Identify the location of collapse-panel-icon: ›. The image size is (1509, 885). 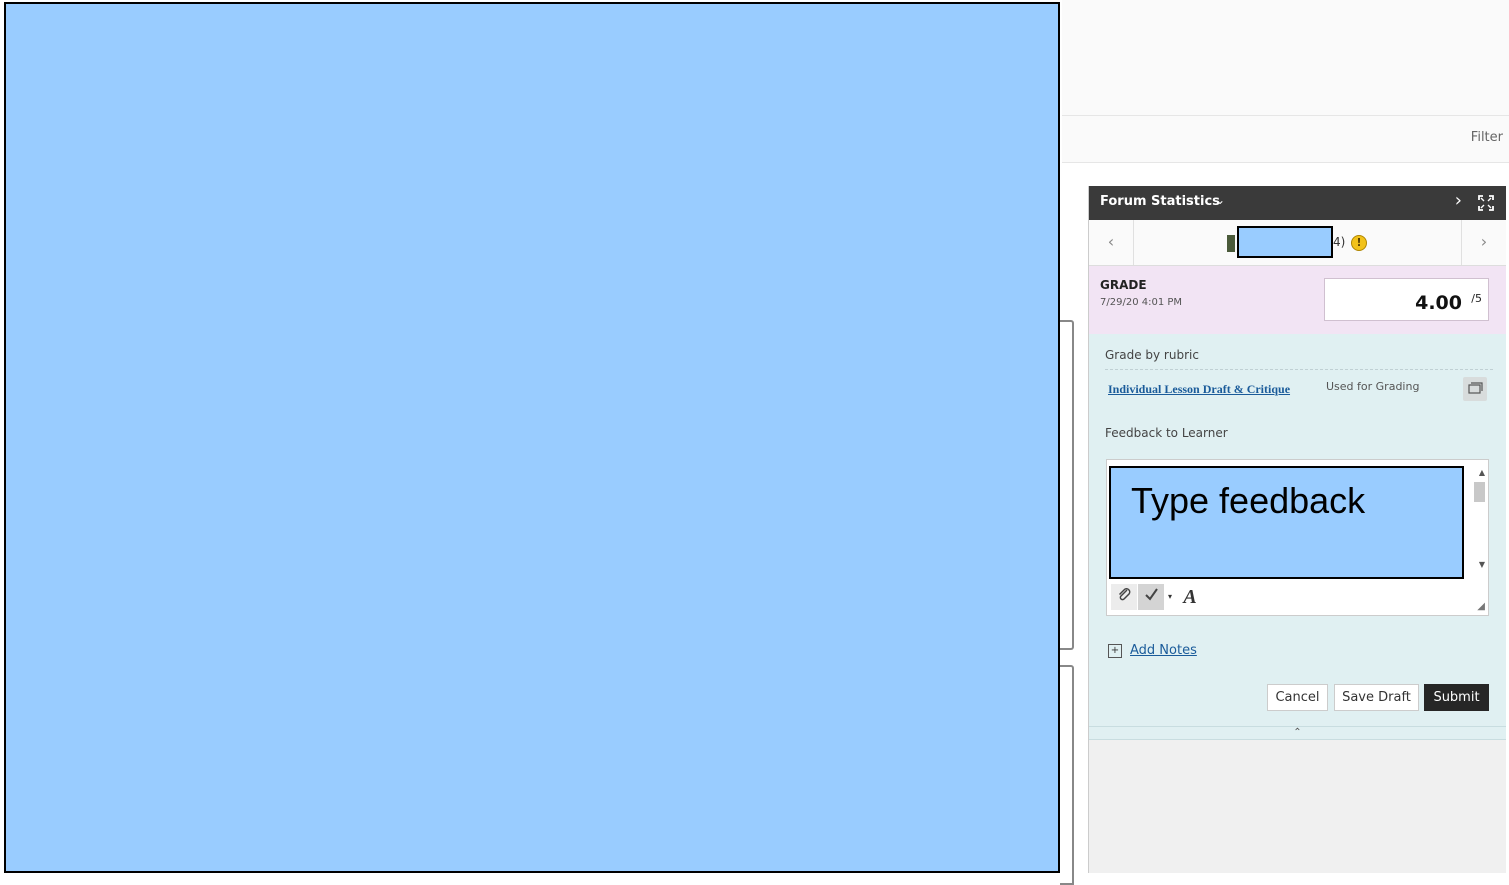
(1458, 201).